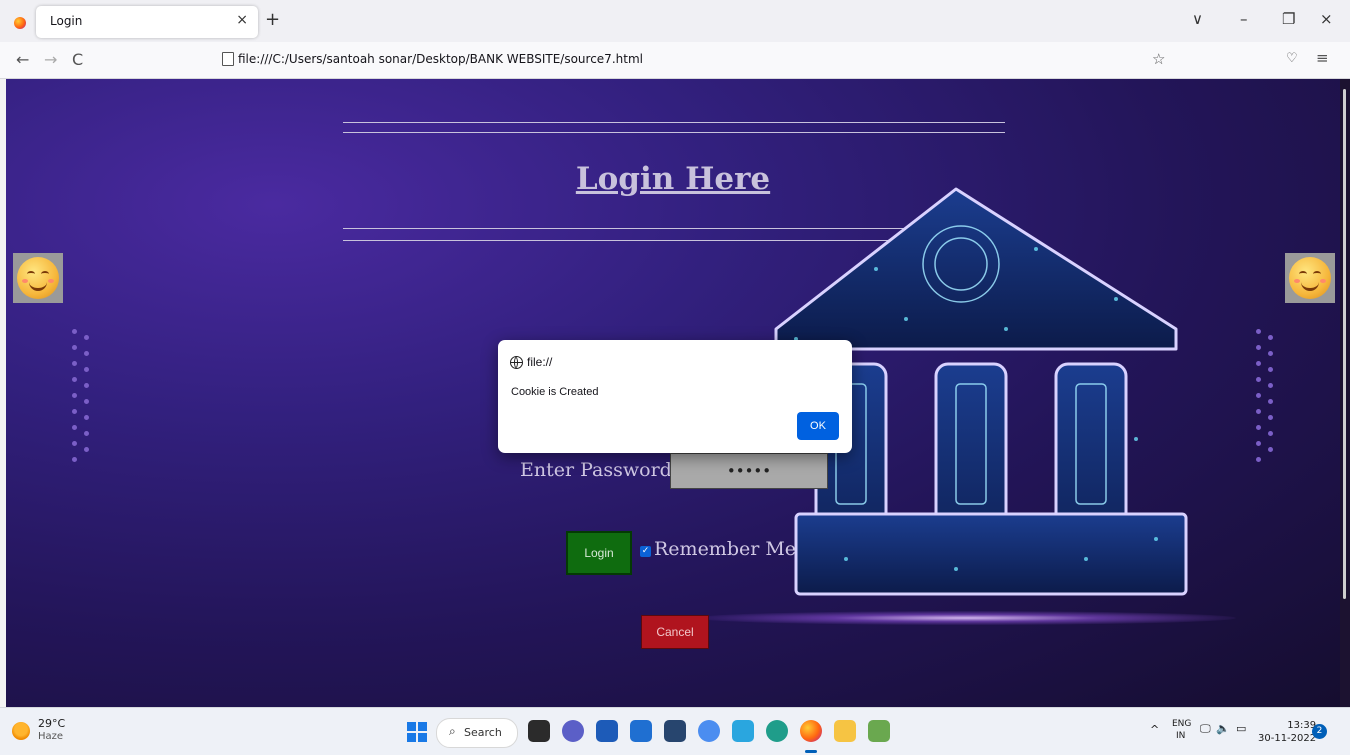  I want to click on notification-badge: 2, so click(1319, 731).